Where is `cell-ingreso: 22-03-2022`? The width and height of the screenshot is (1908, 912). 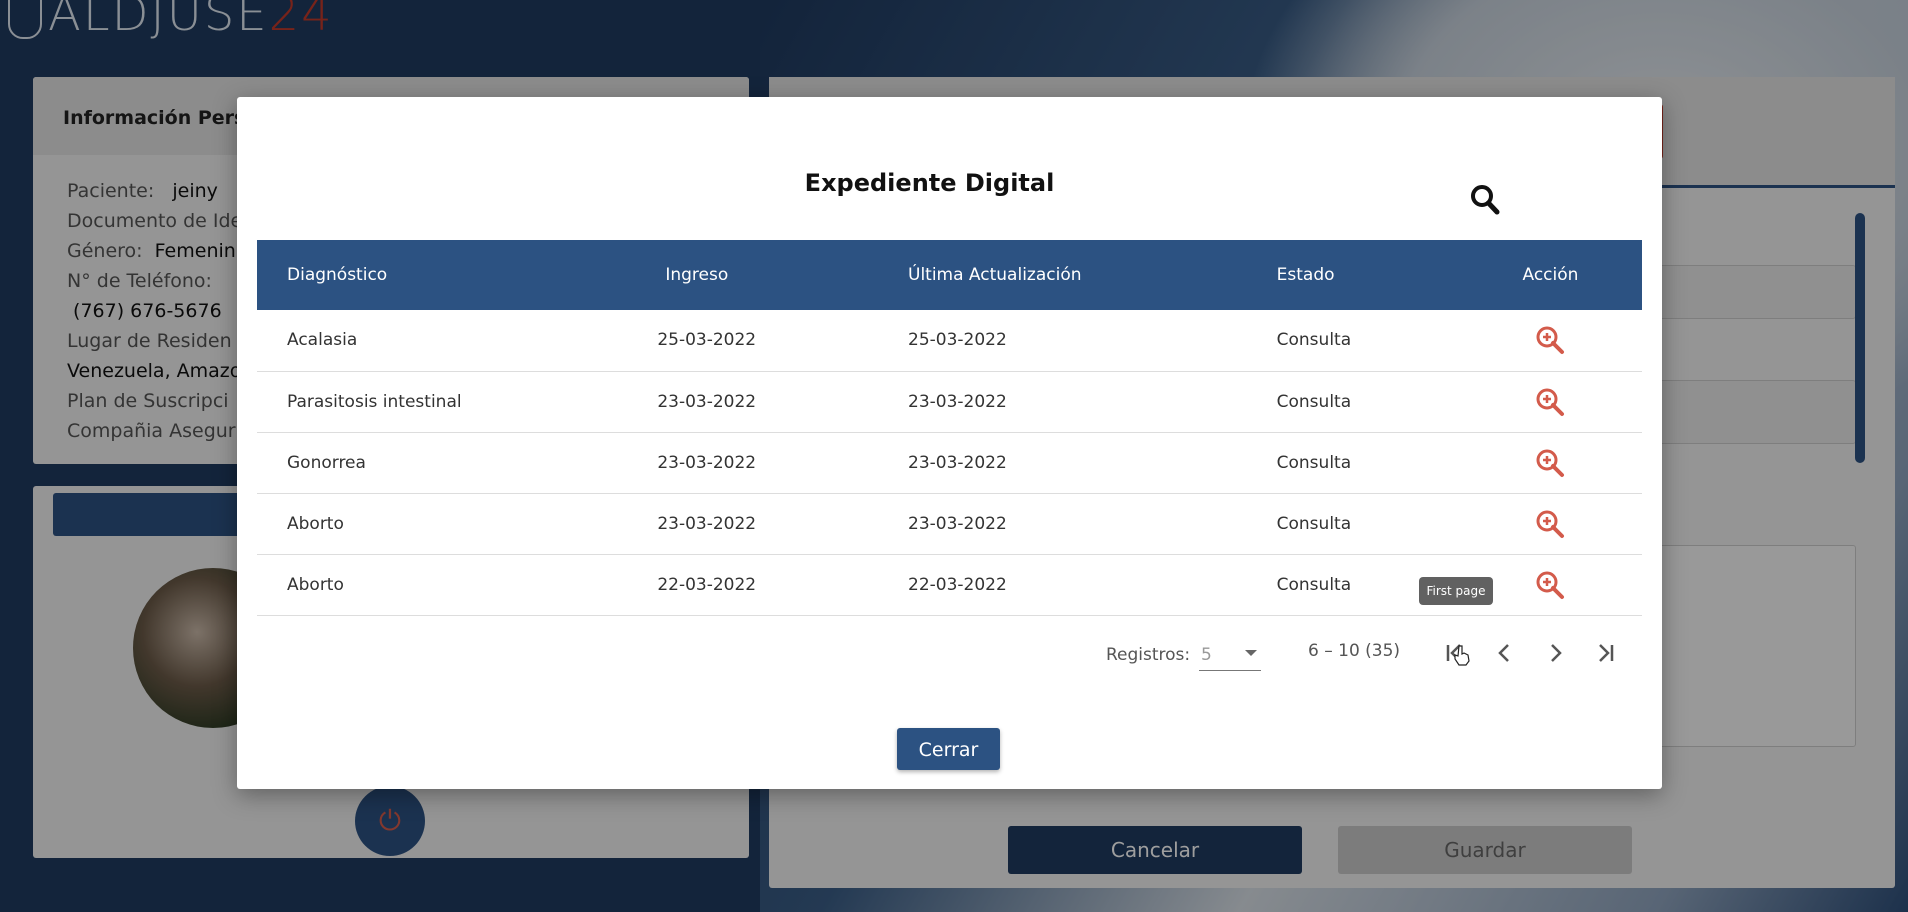 cell-ingreso: 22-03-2022 is located at coordinates (707, 584).